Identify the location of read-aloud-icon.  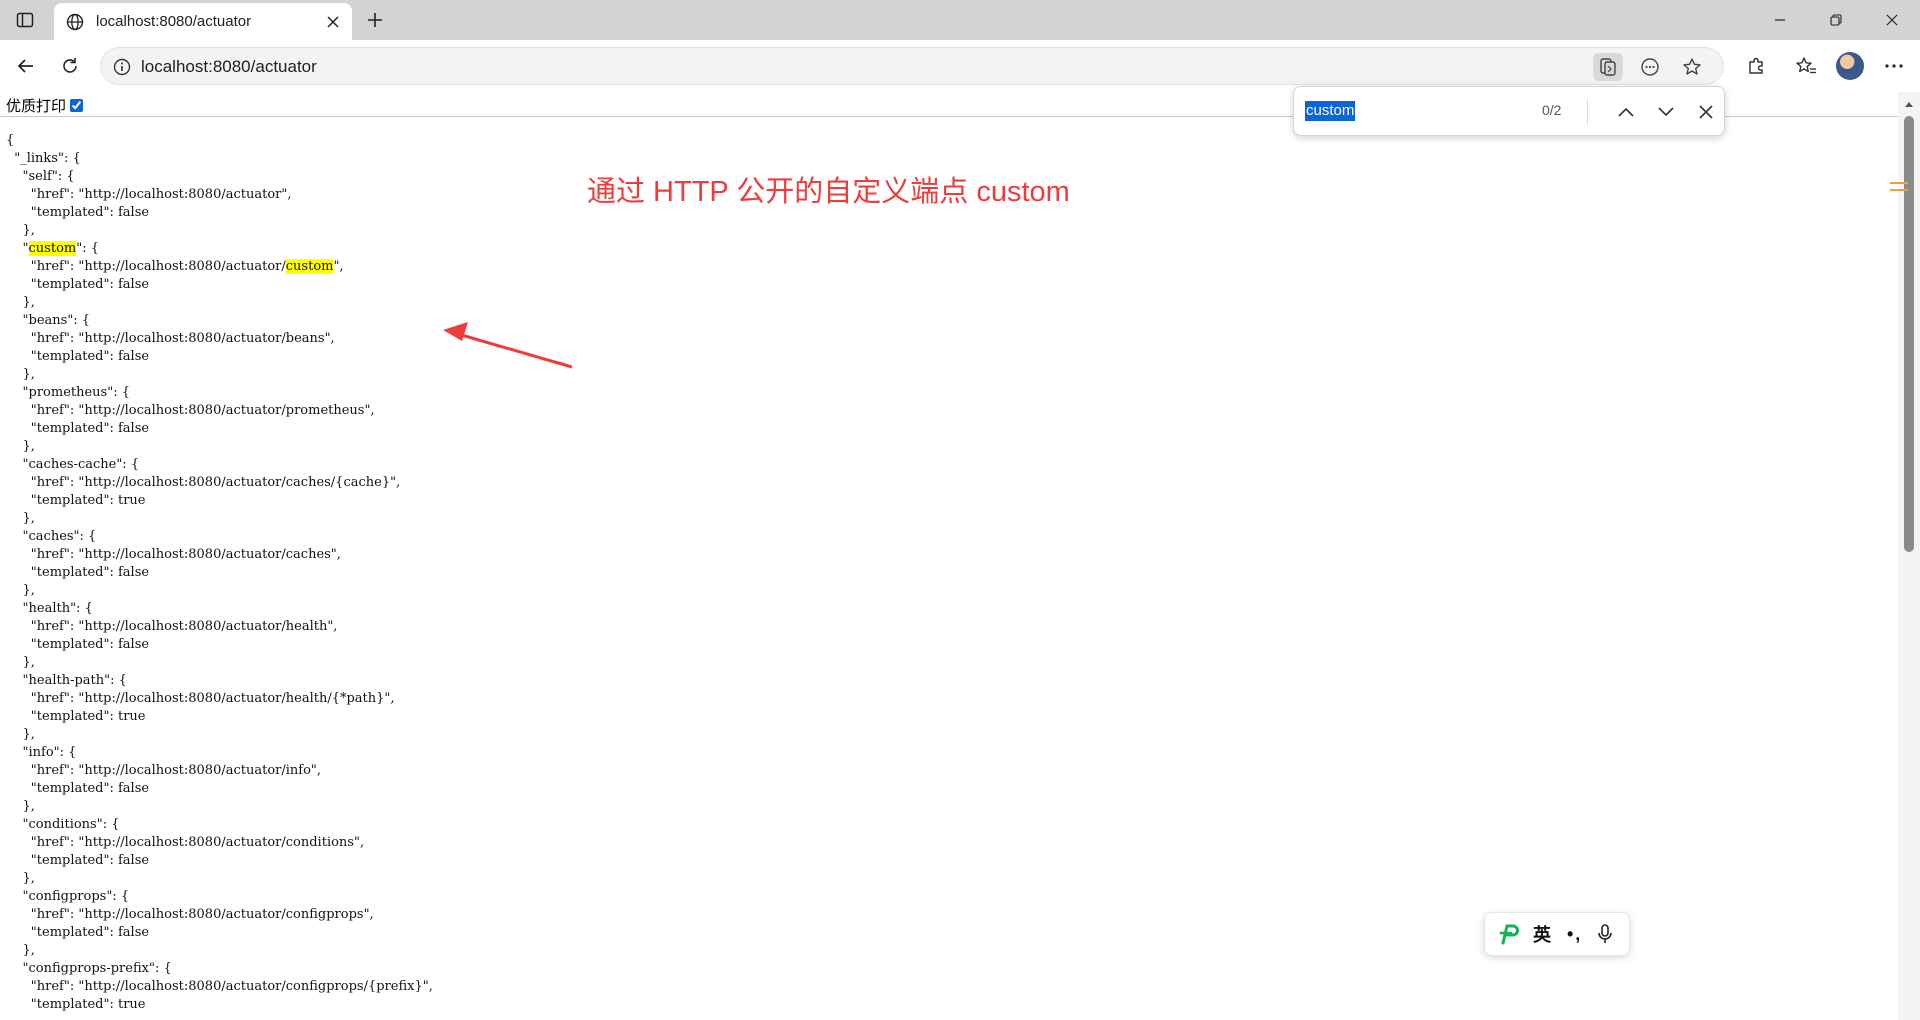
(1608, 67).